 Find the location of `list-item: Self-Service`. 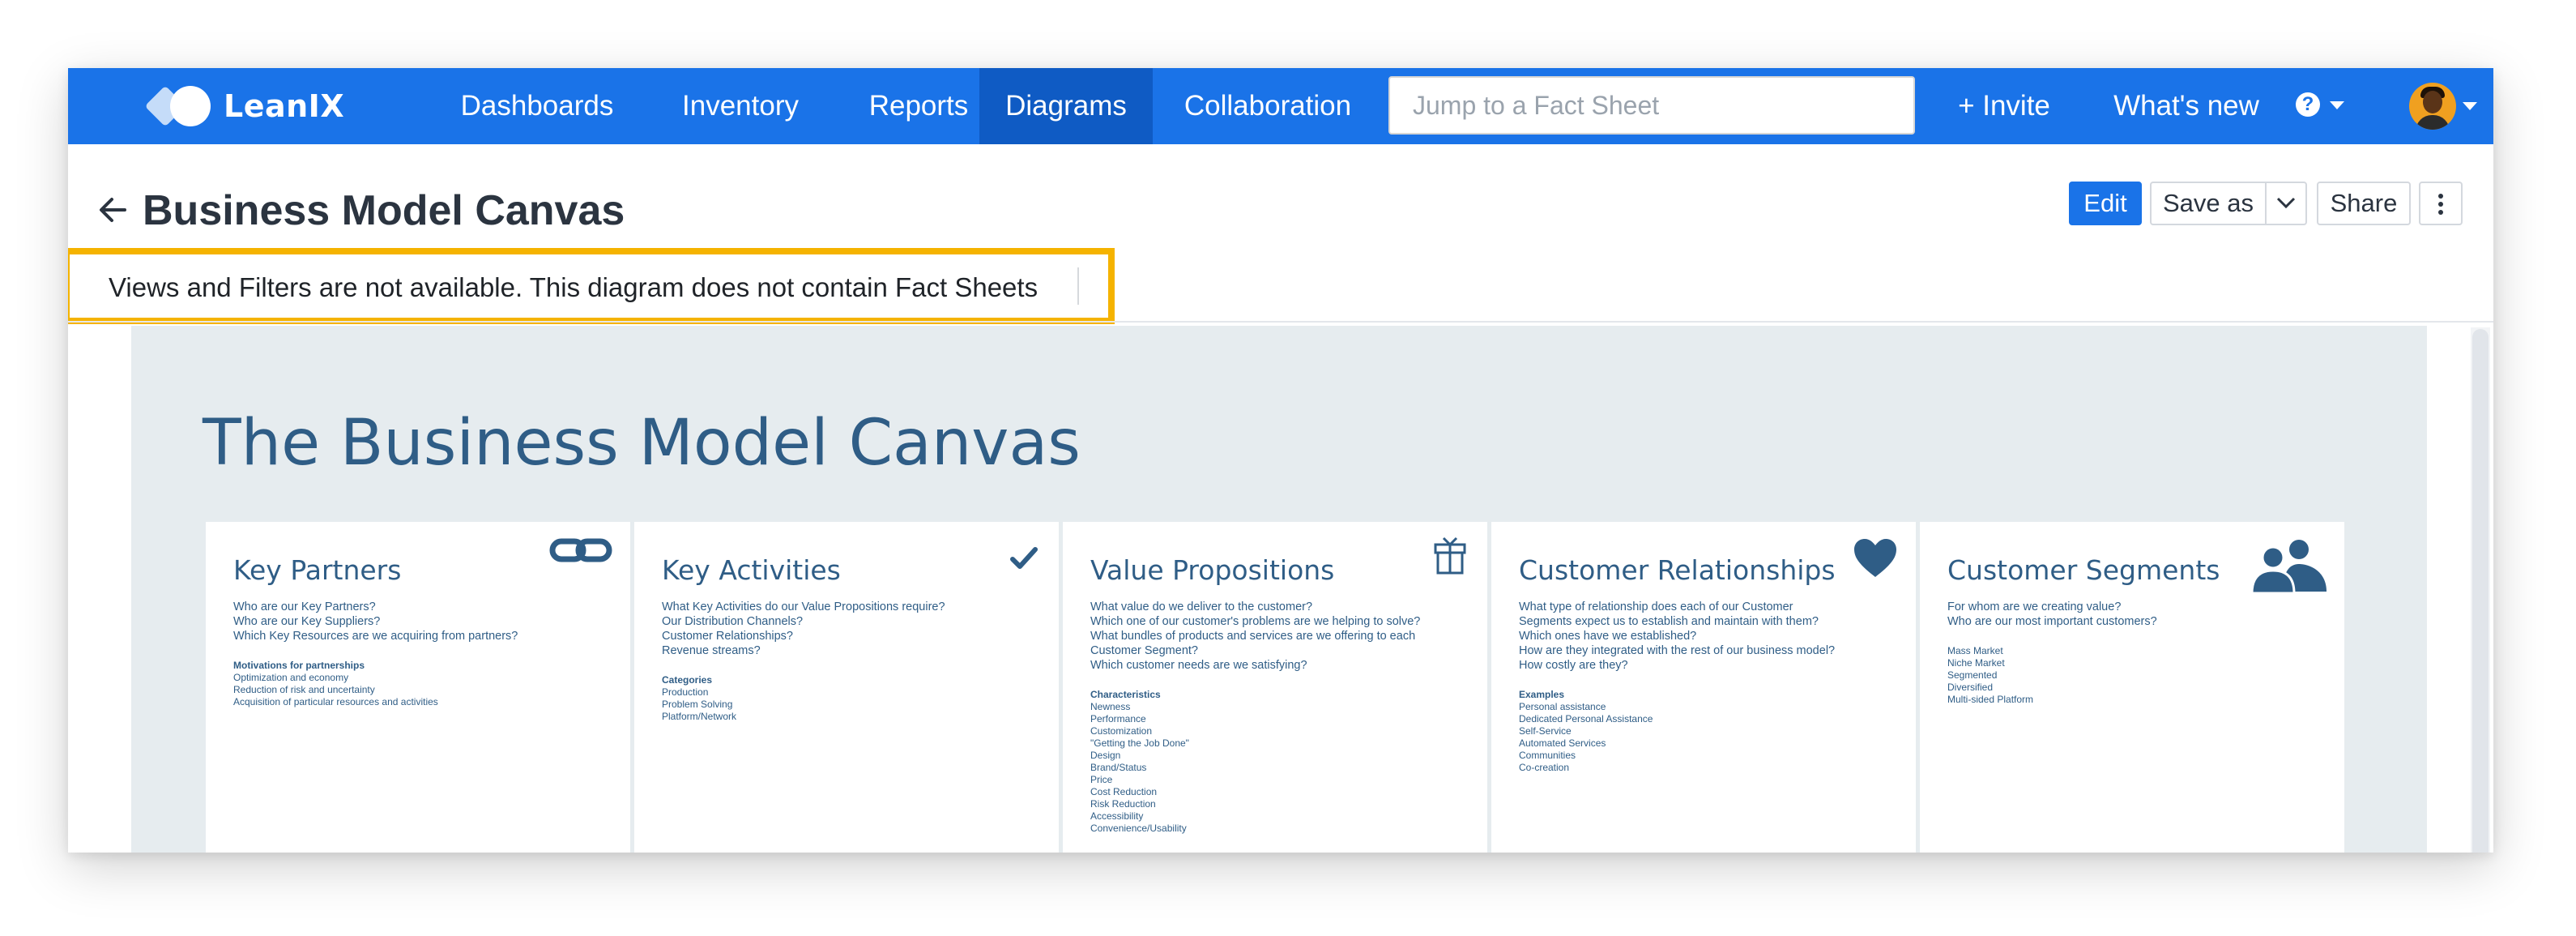

list-item: Self-Service is located at coordinates (1546, 731).